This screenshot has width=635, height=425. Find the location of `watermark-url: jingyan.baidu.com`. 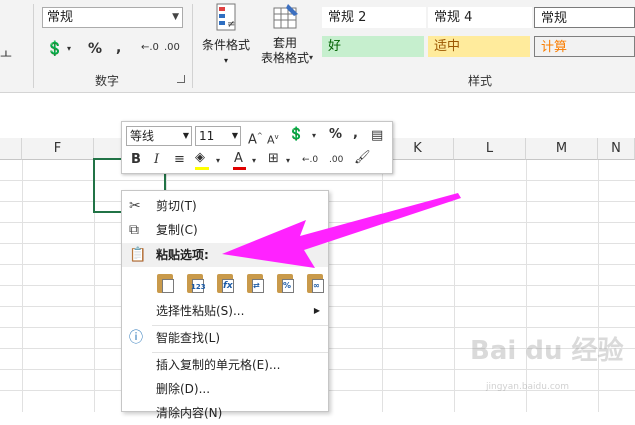

watermark-url: jingyan.baidu.com is located at coordinates (528, 387).